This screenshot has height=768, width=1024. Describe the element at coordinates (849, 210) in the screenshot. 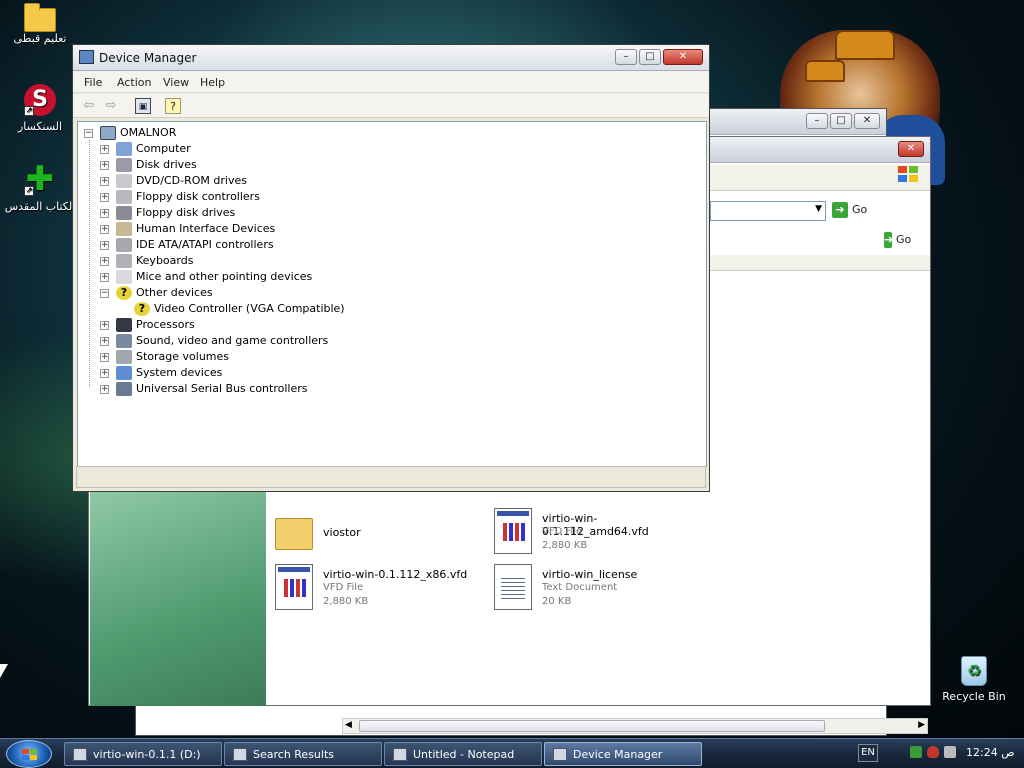

I see `go-button: ➜ Go` at that location.